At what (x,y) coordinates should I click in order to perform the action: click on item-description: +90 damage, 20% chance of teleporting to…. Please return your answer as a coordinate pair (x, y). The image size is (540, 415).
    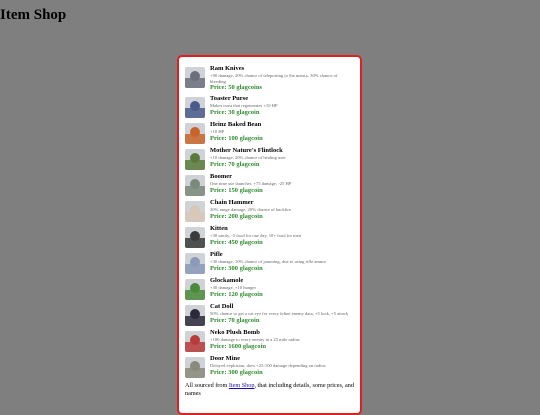
    Looking at the image, I should click on (274, 78).